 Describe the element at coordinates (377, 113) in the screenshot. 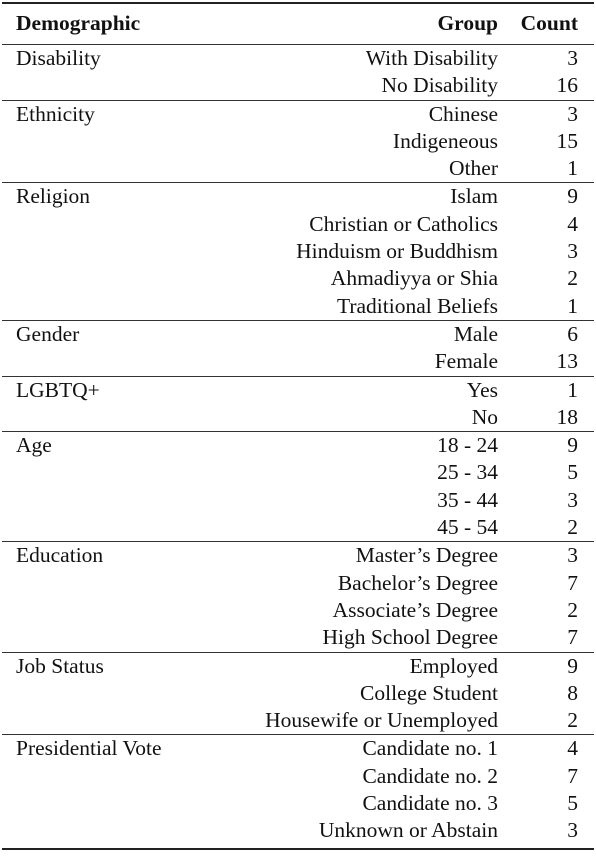

I see `group-cell: Chinese` at that location.